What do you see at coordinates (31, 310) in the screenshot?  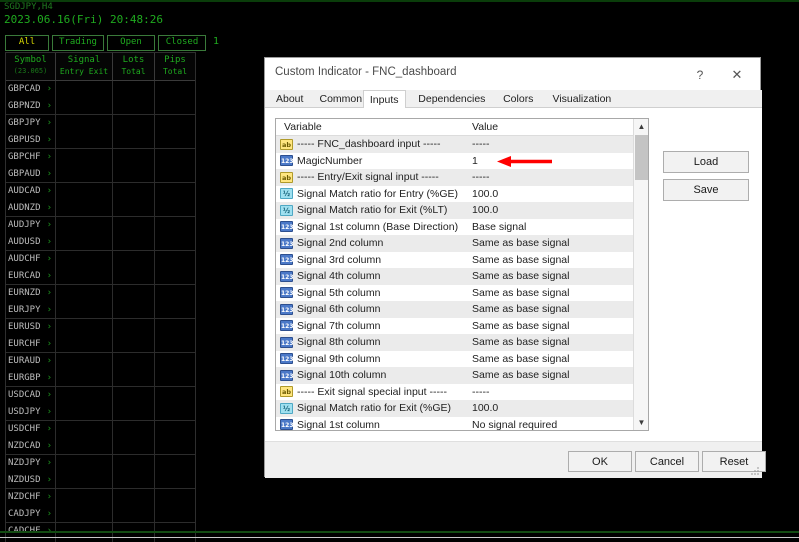 I see `dashboard-cell-symbol: EURJPY ›` at bounding box center [31, 310].